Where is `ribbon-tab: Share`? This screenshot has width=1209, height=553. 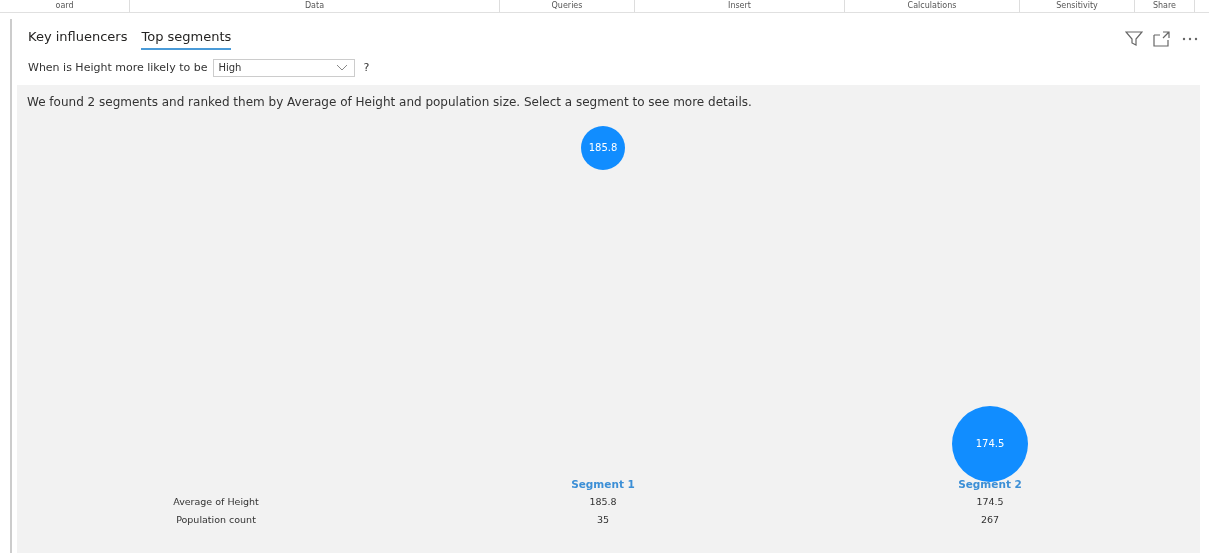 ribbon-tab: Share is located at coordinates (1165, 6).